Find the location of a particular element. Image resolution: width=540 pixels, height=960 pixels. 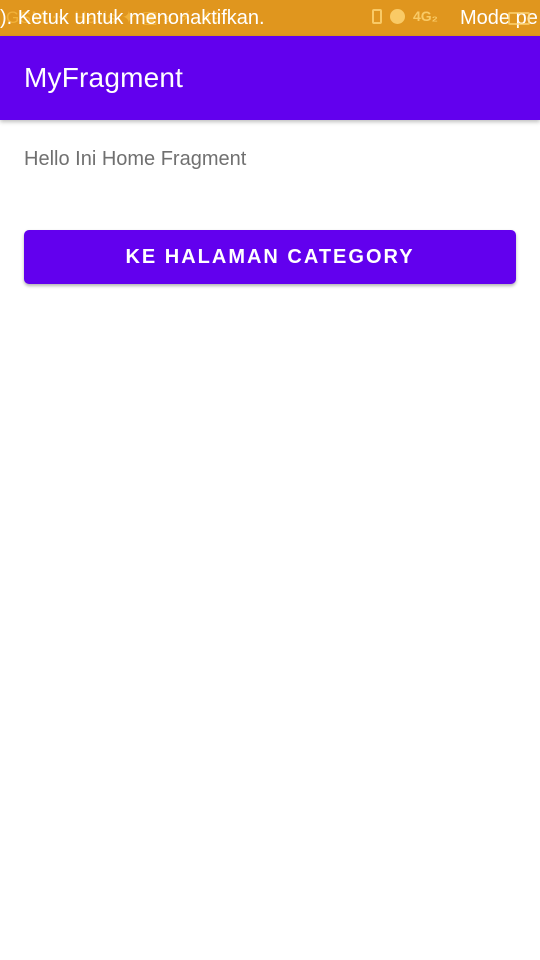

home-fragment-text: Hello Ini Home Fragment is located at coordinates (135, 159).